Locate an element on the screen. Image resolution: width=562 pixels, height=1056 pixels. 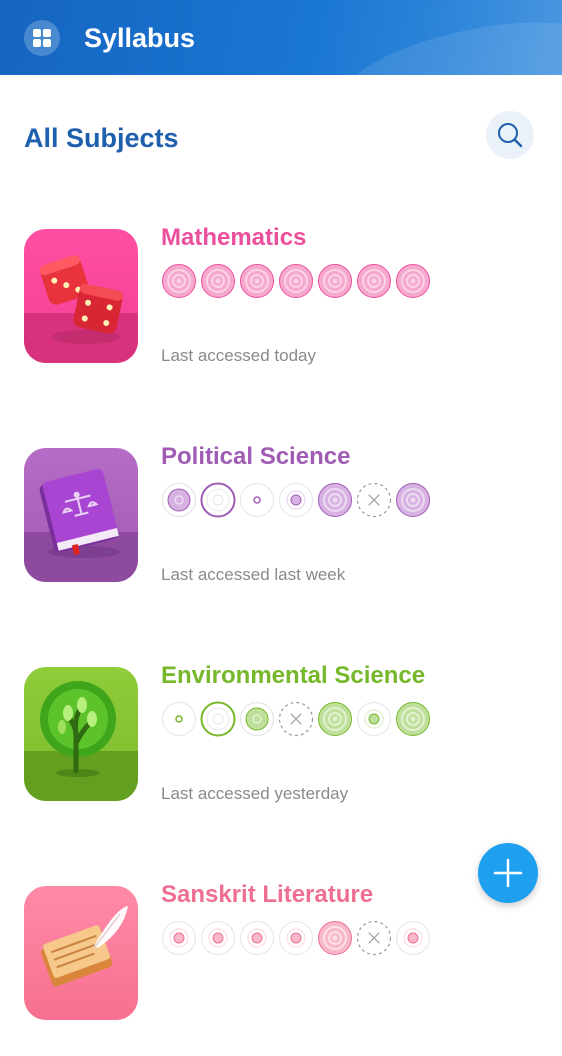
dice-icon is located at coordinates (81, 299).